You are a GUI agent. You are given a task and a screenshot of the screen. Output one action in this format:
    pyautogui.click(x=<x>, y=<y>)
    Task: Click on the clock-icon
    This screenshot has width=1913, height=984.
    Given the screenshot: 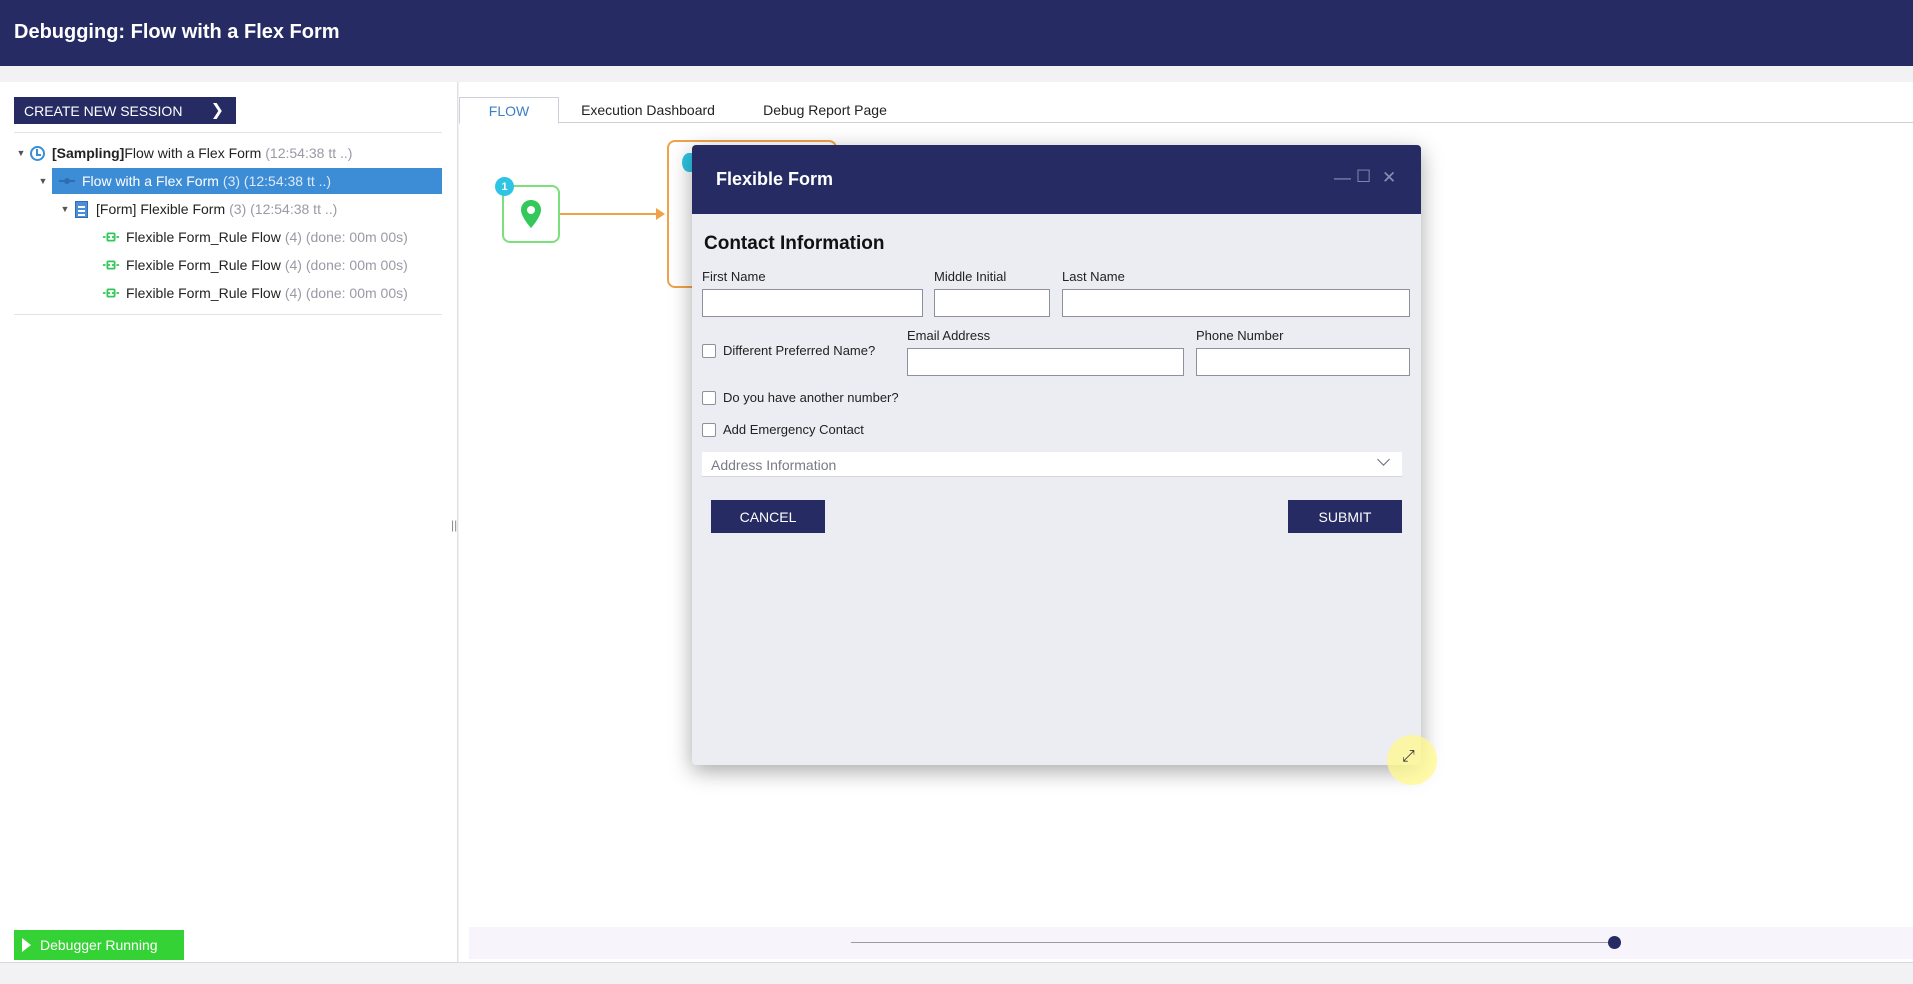 What is the action you would take?
    pyautogui.click(x=37, y=153)
    